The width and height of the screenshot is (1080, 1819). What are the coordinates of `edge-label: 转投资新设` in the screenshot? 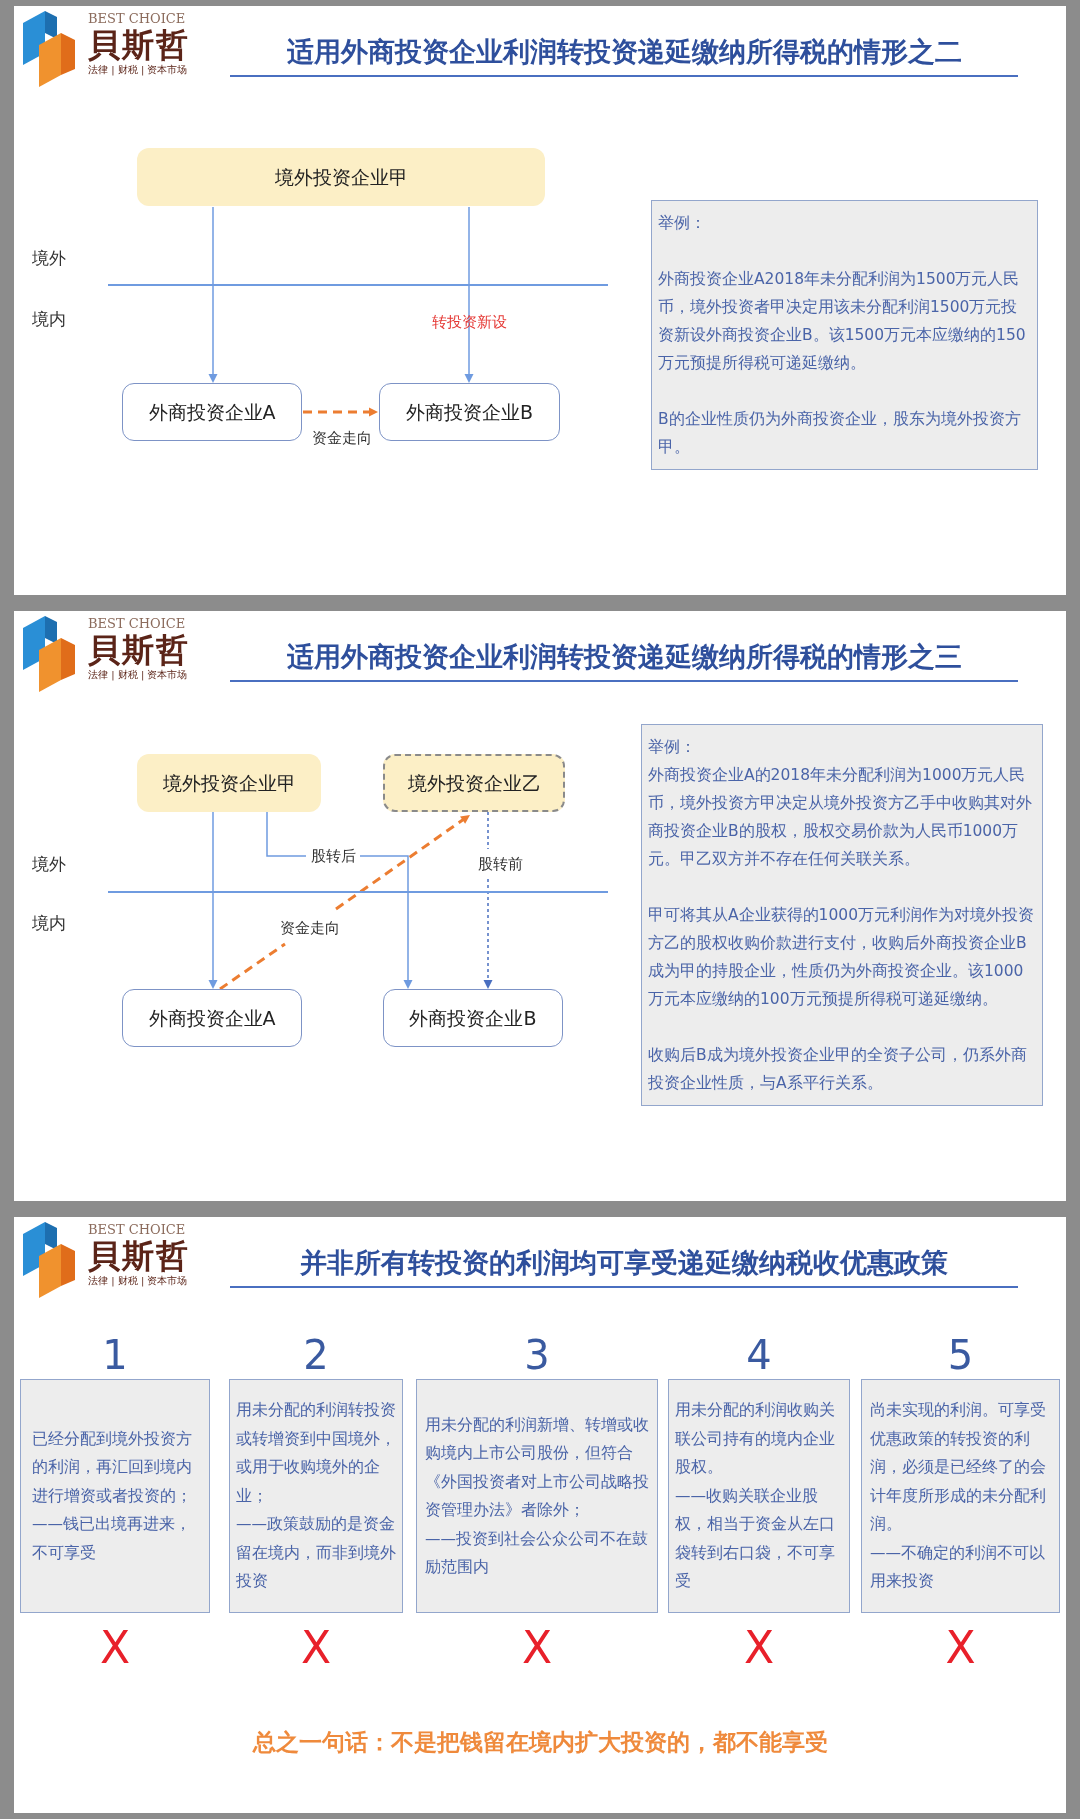 It's located at (469, 322).